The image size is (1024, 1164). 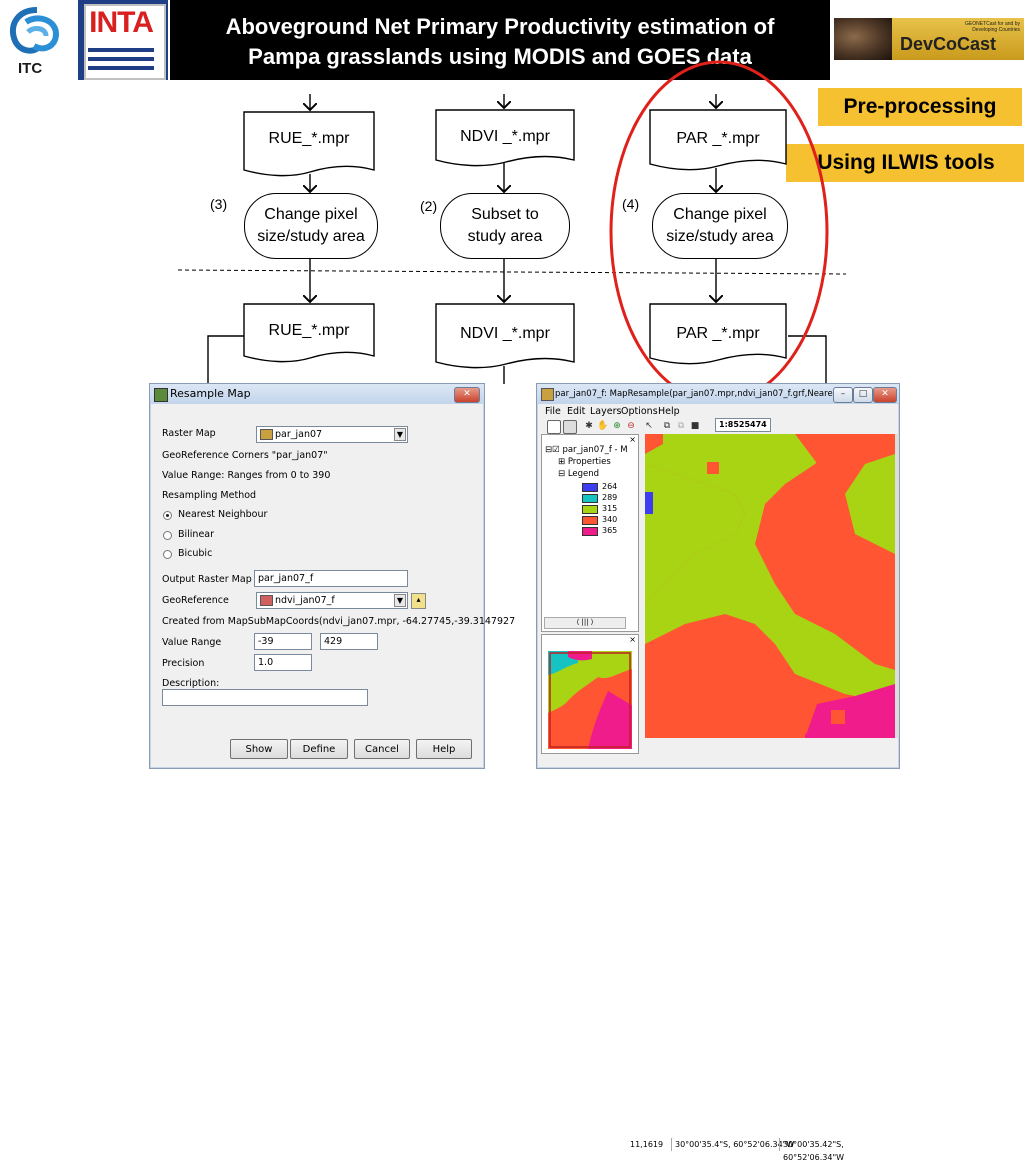 I want to click on method-nearest-label: Nearest Neighbour, so click(x=222, y=514).